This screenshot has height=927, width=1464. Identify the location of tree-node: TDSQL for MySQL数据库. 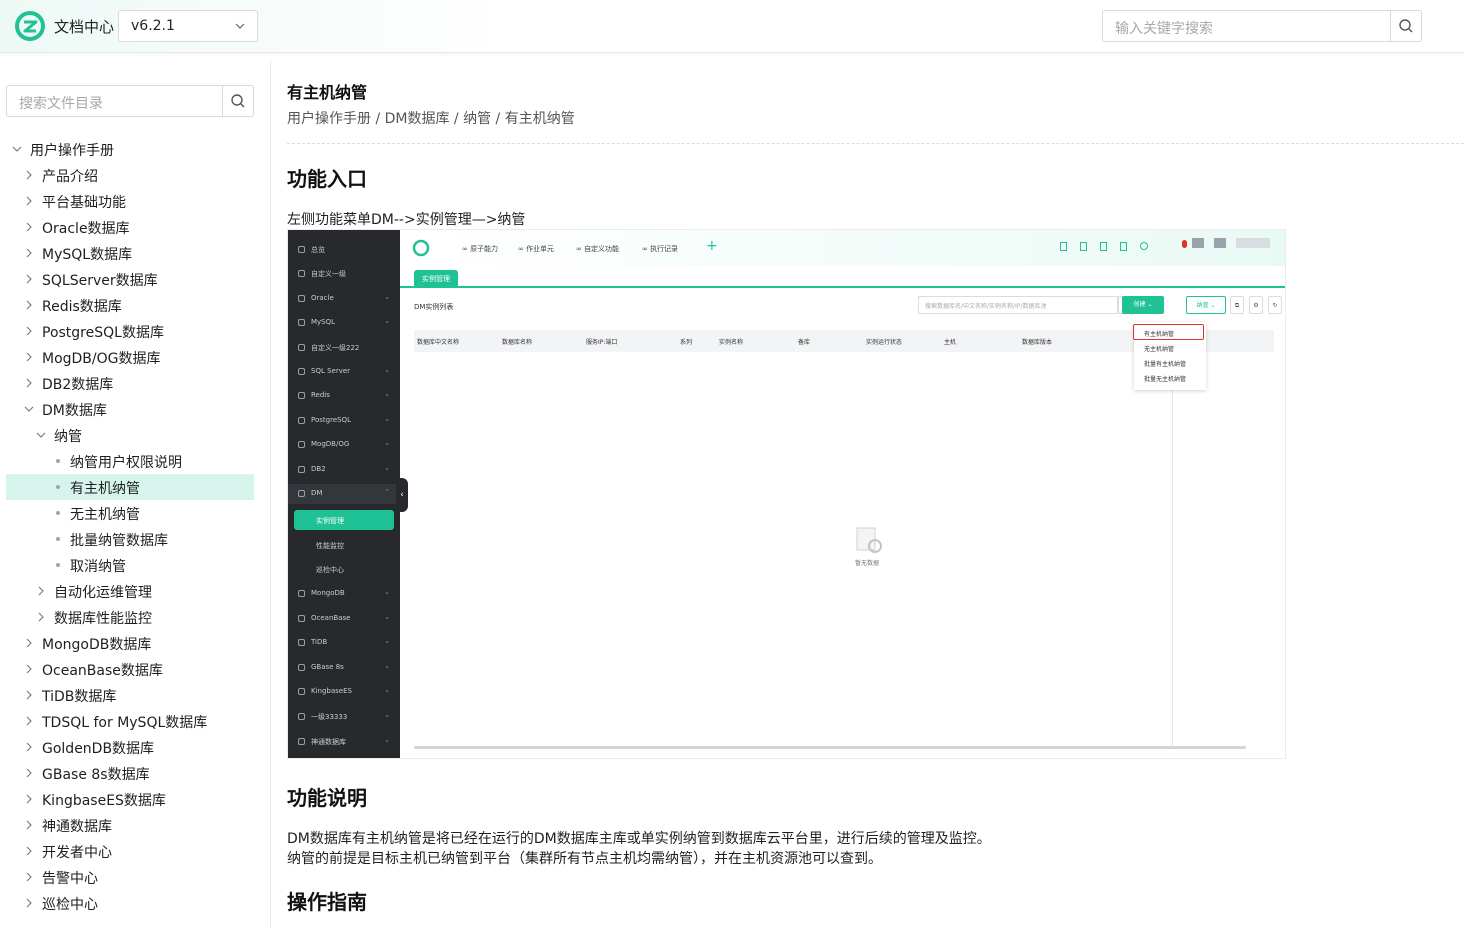
(130, 721).